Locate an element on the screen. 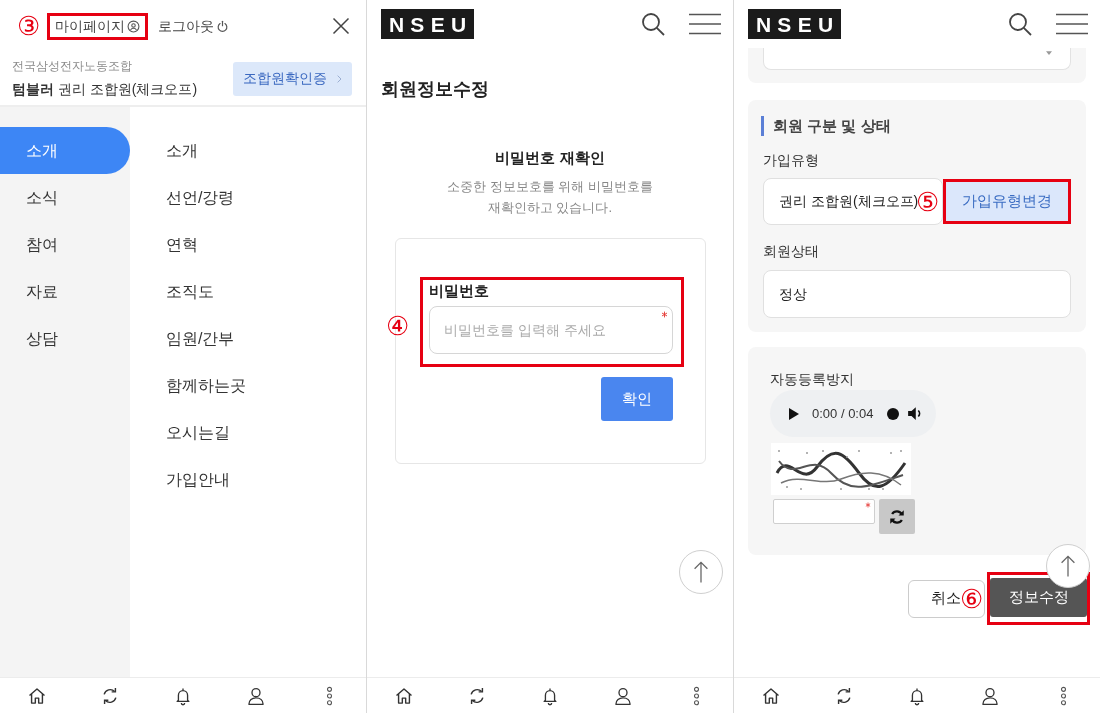 The height and width of the screenshot is (713, 1100). annotation-marker: ④ is located at coordinates (397, 326).